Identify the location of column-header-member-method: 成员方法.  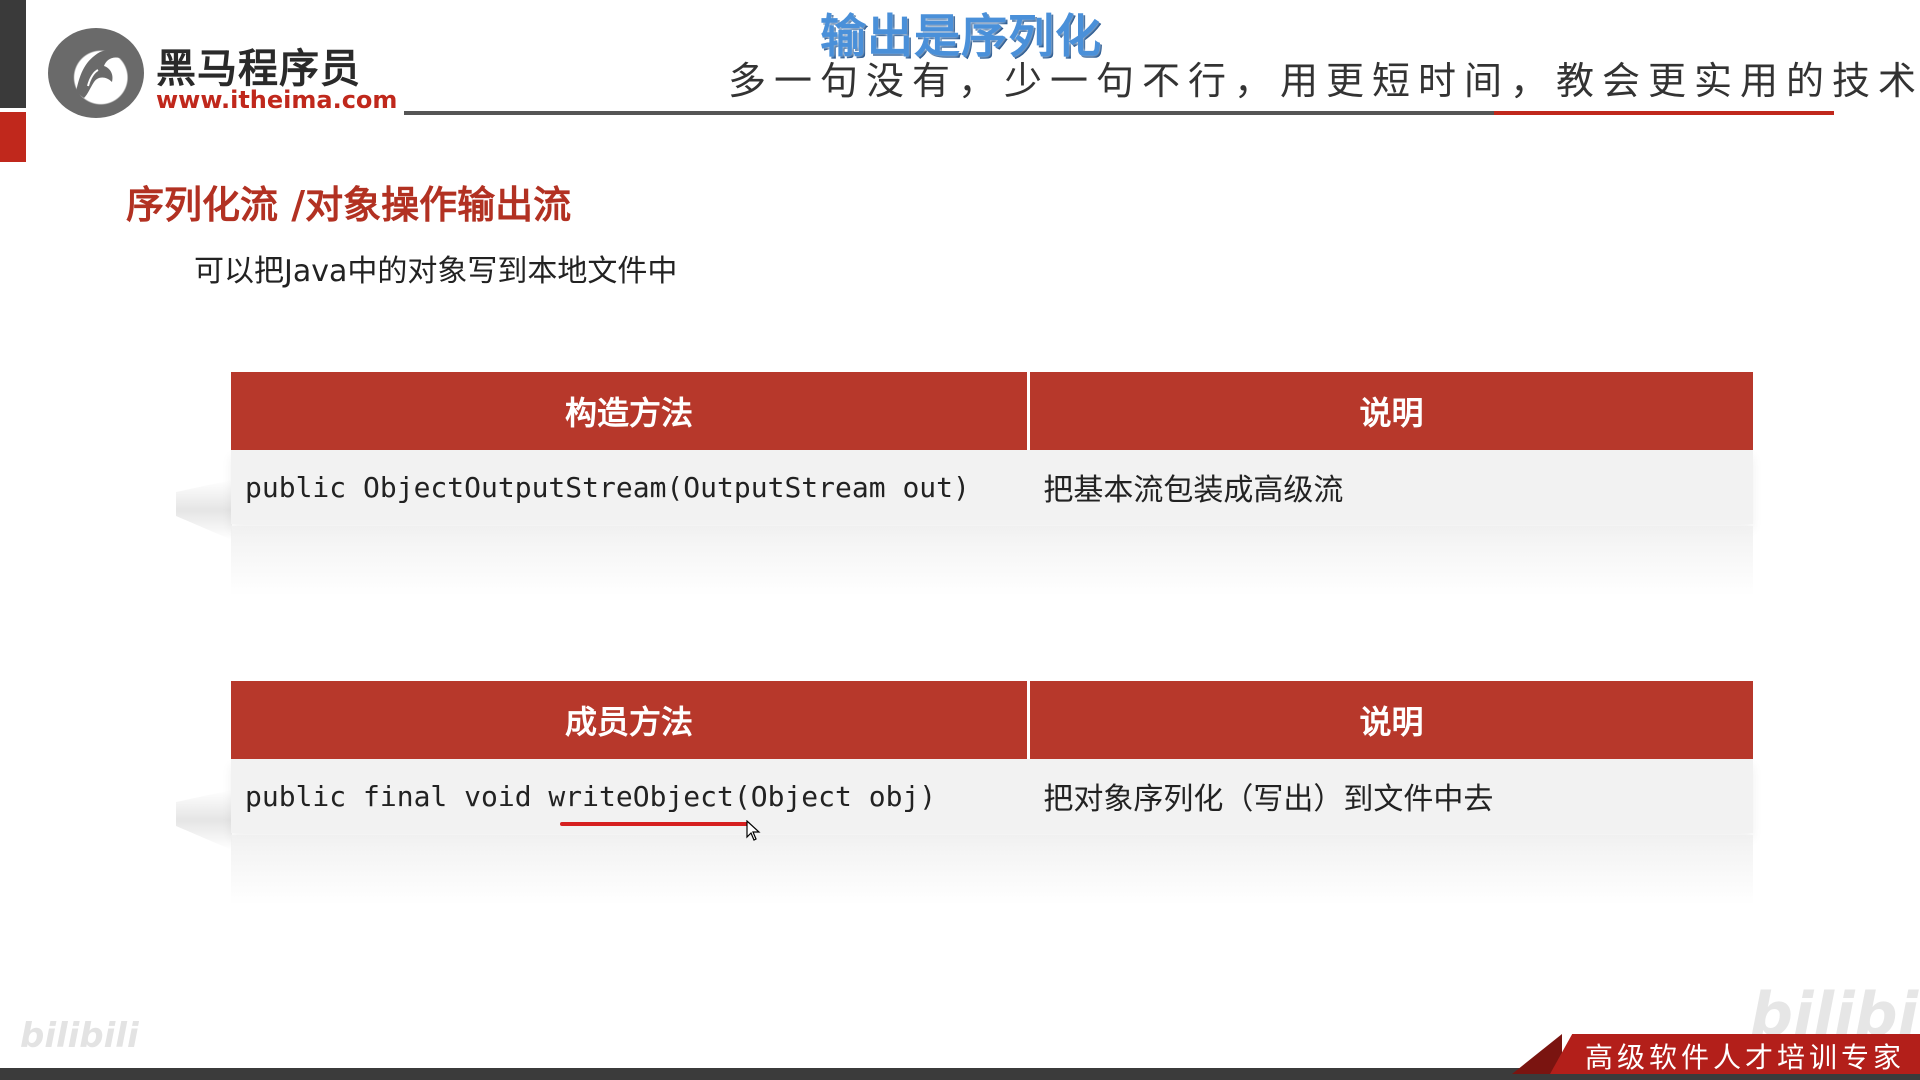
(629, 720).